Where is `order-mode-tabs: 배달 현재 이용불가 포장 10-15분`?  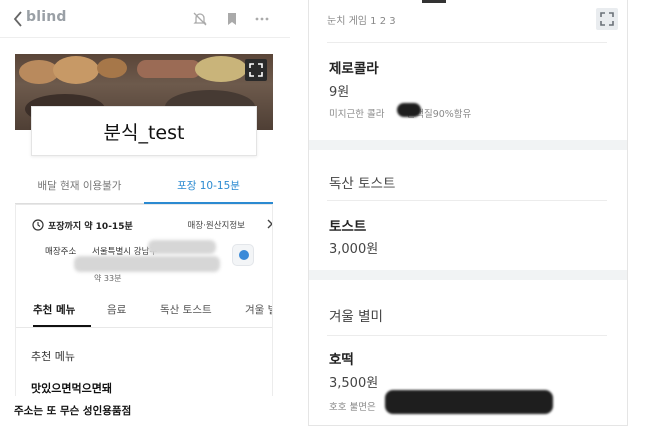 order-mode-tabs: 배달 현재 이용불가 포장 10-15분 is located at coordinates (144, 188).